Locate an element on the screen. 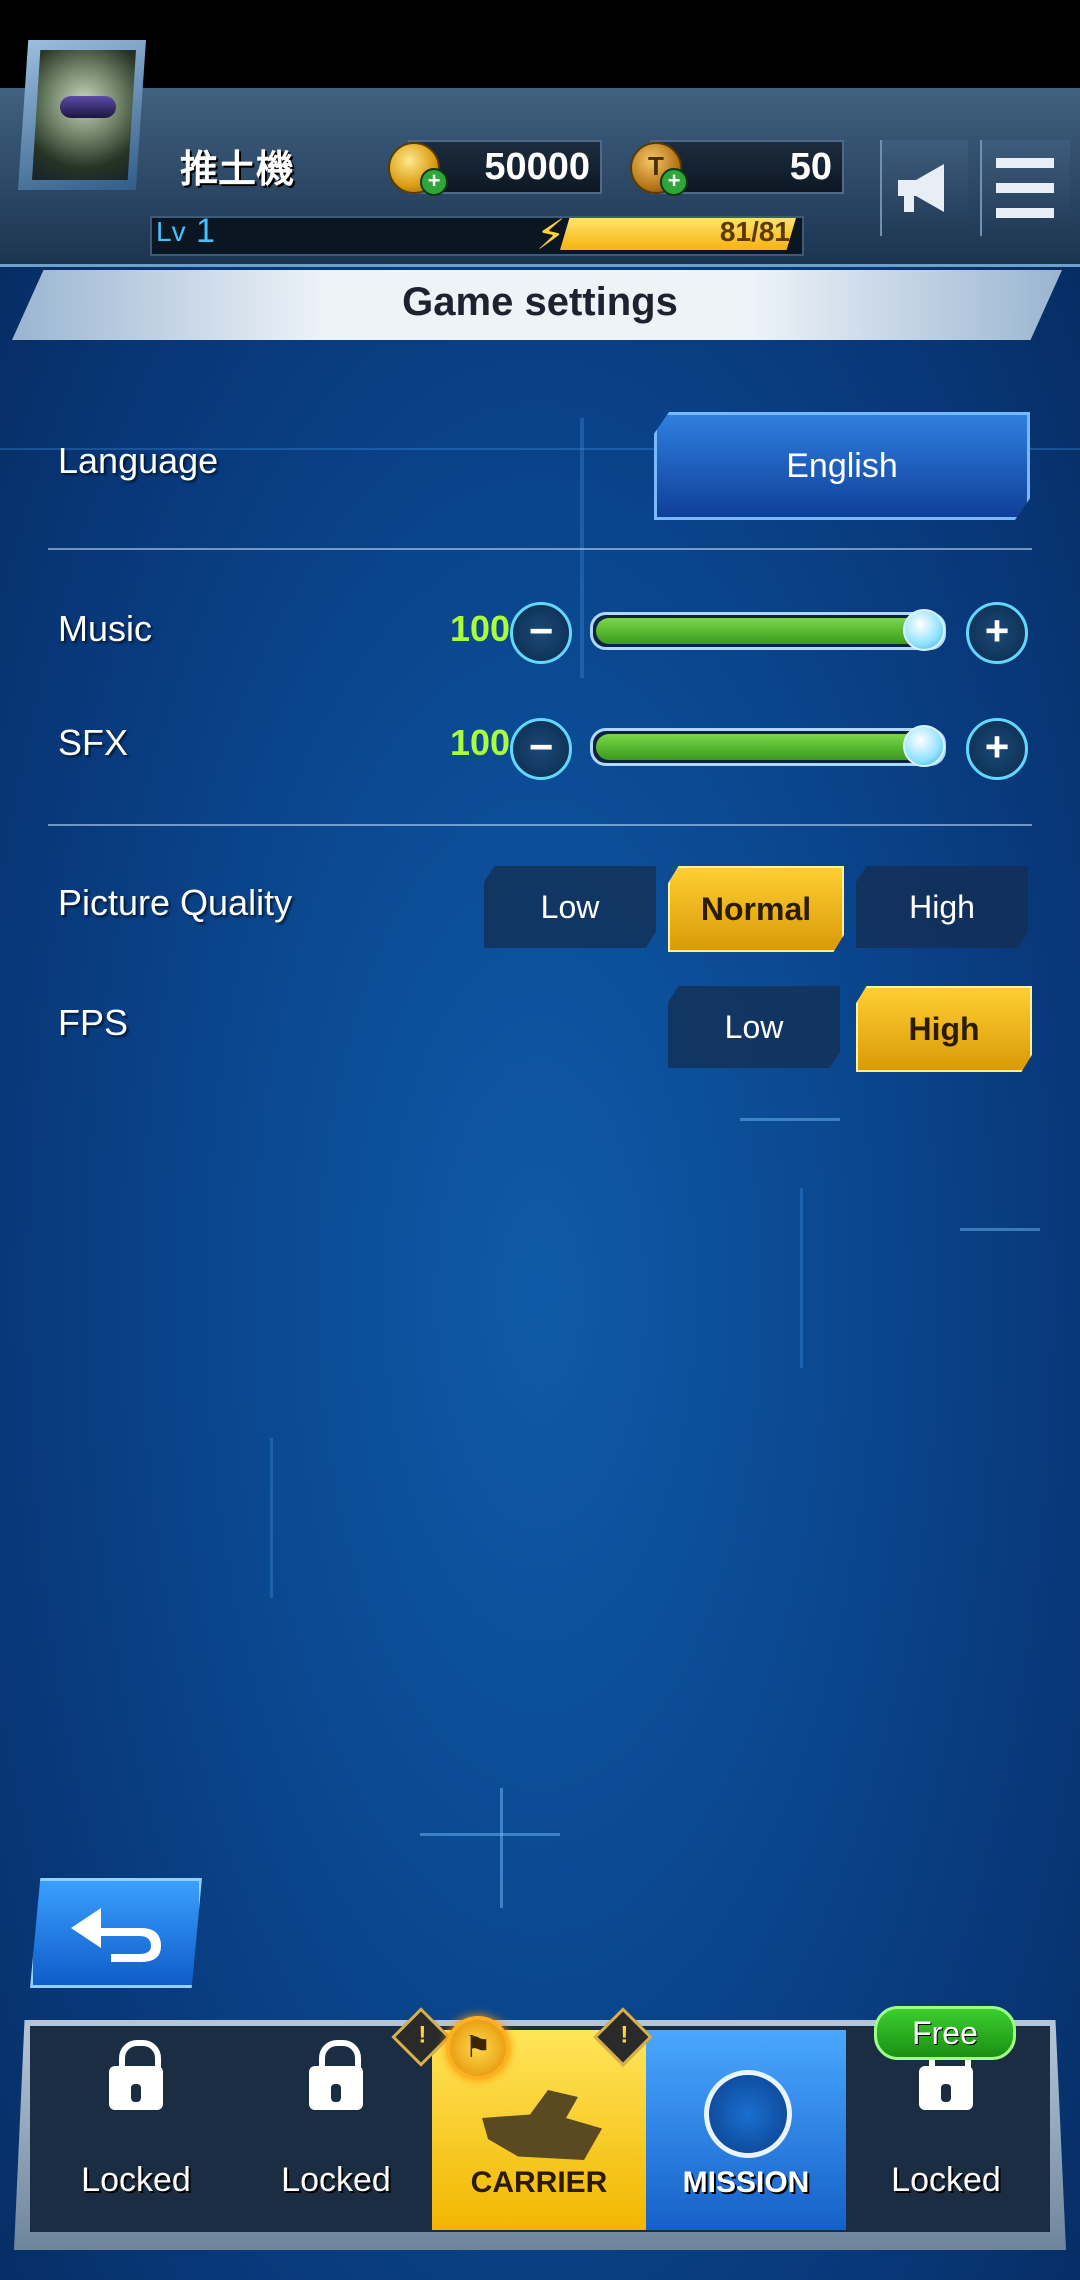  nav-item-5: Locked is located at coordinates (946, 2130).